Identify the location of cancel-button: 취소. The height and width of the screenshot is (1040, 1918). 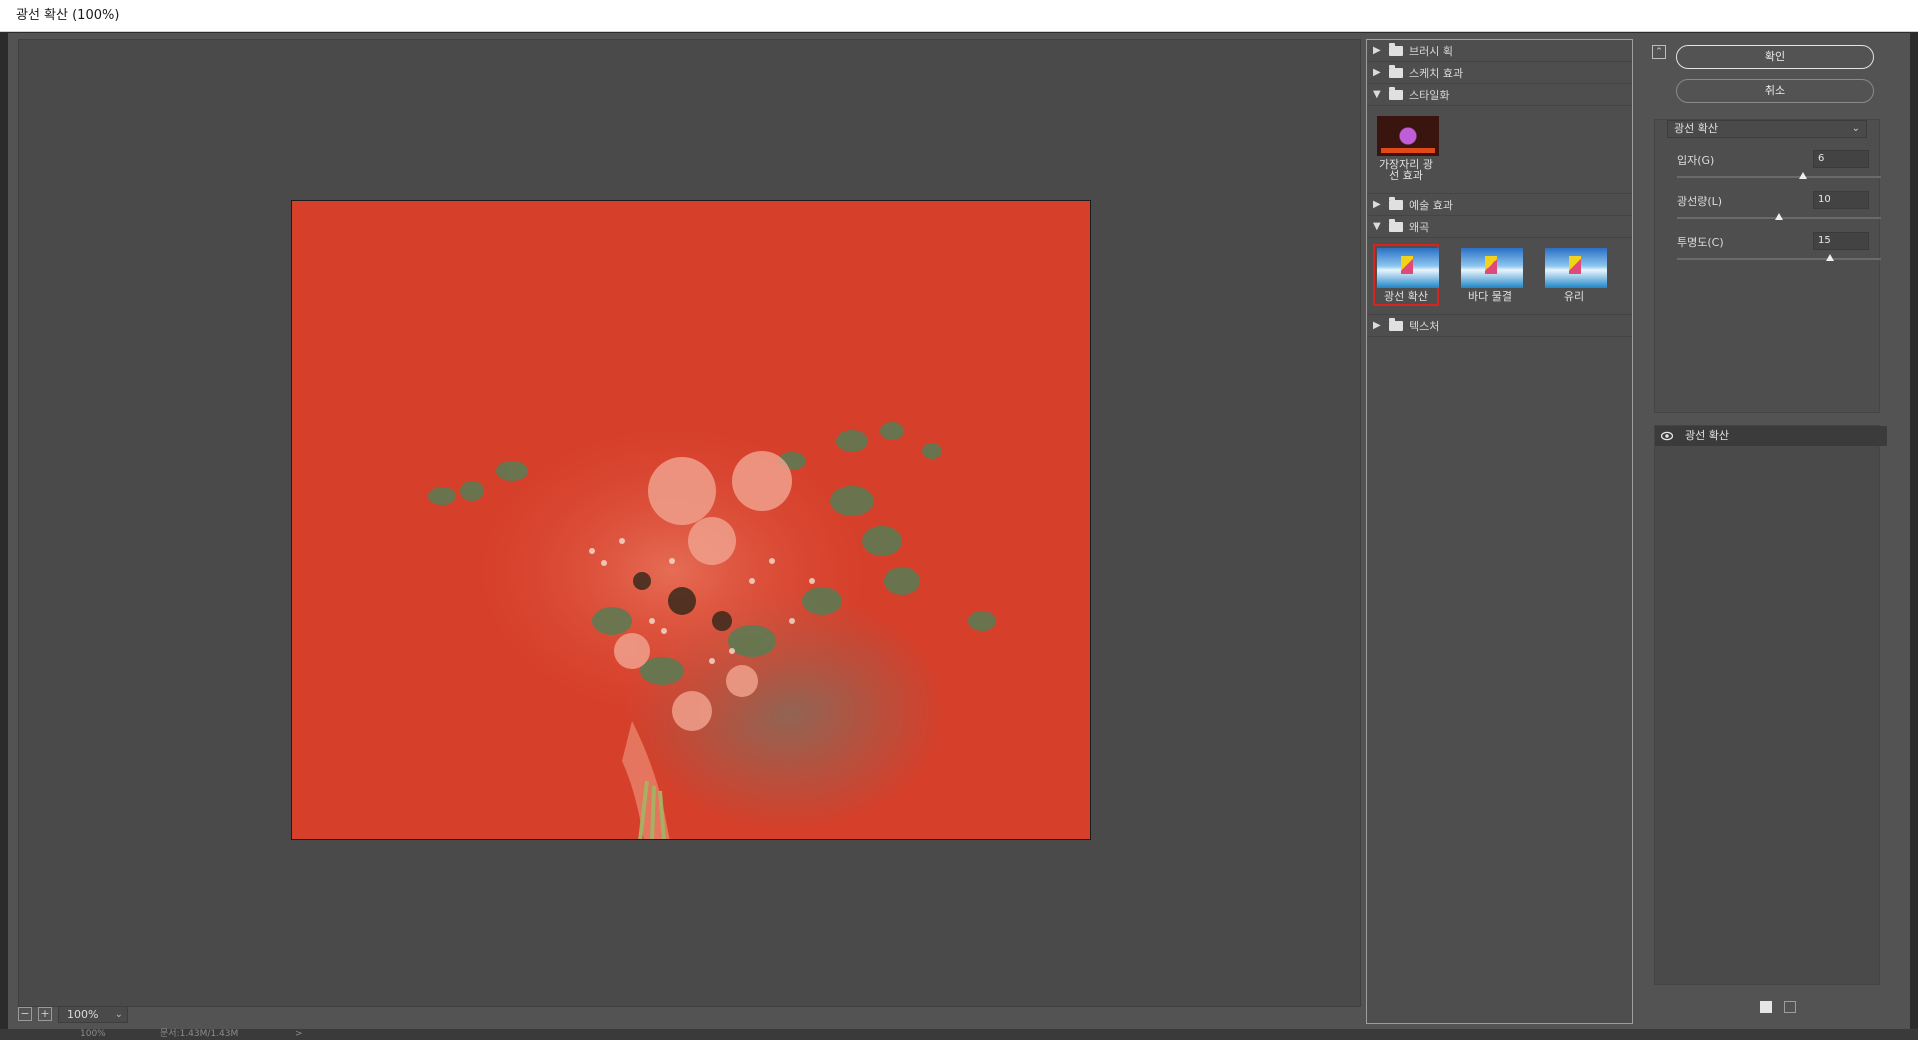
(1775, 91).